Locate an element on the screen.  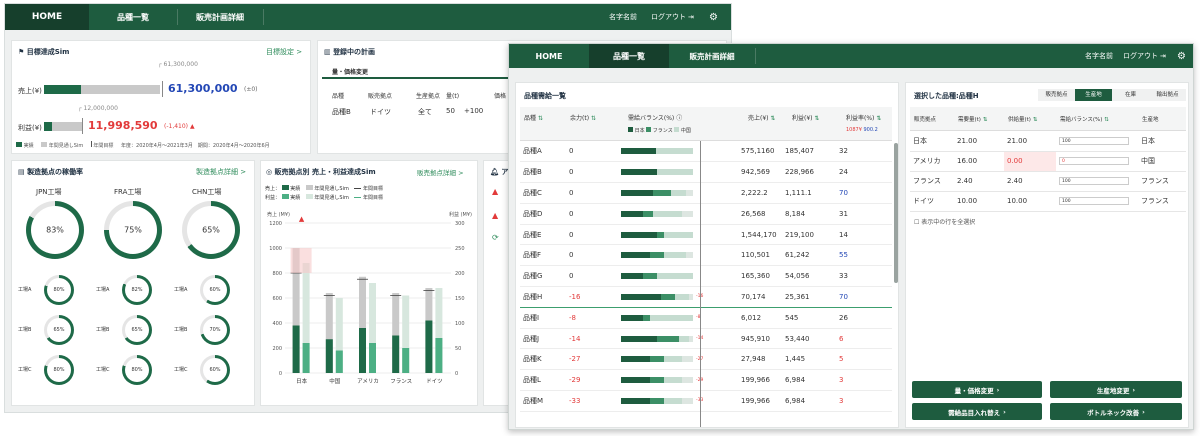
legend-sim-label: 年間見通しSim is located at coordinates (66, 146).